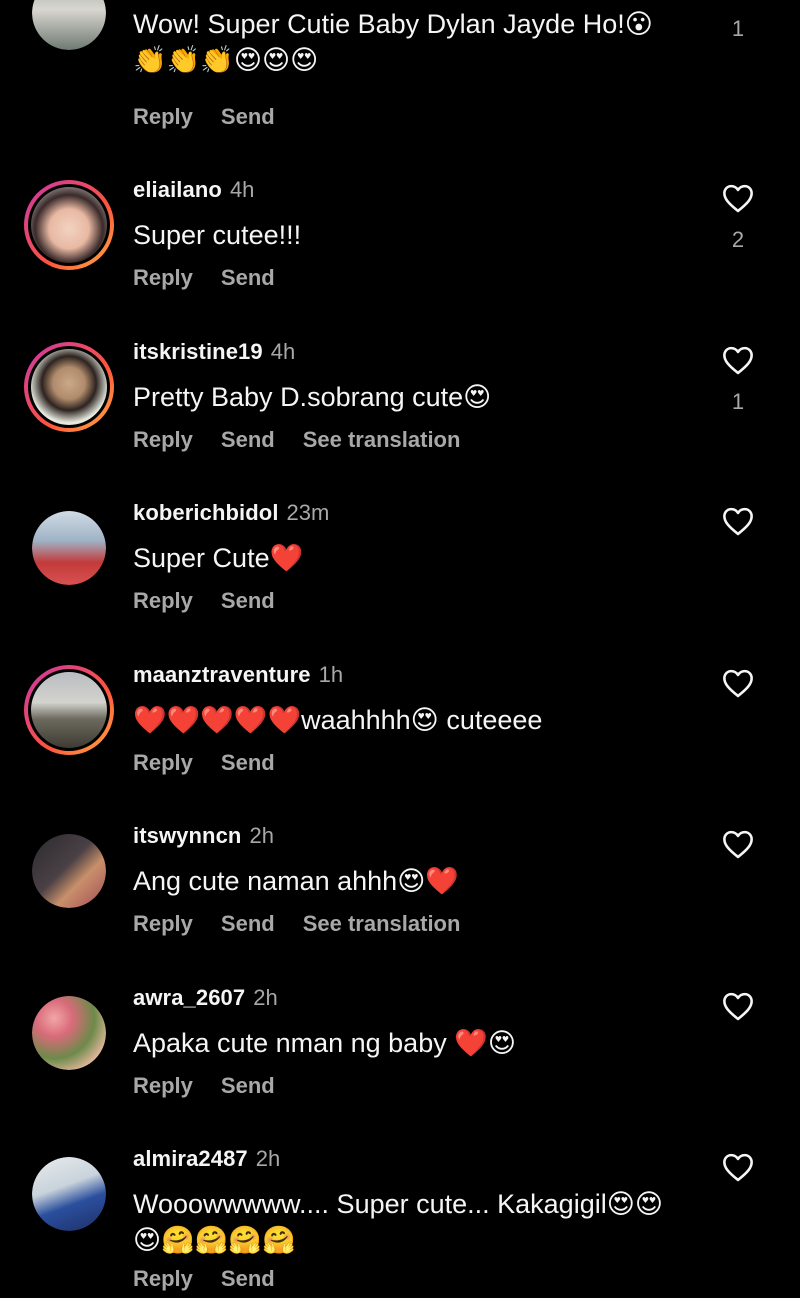  What do you see at coordinates (312, 397) in the screenshot?
I see `comment-text: Pretty Baby D.sobrang cute😍` at bounding box center [312, 397].